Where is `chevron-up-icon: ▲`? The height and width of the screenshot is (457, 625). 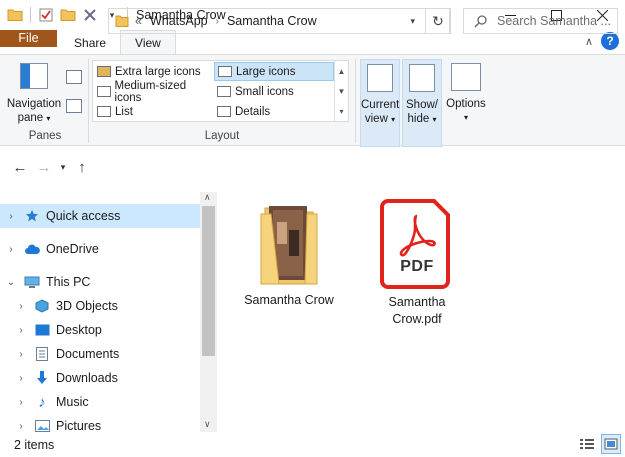 chevron-up-icon: ▲ is located at coordinates (342, 71).